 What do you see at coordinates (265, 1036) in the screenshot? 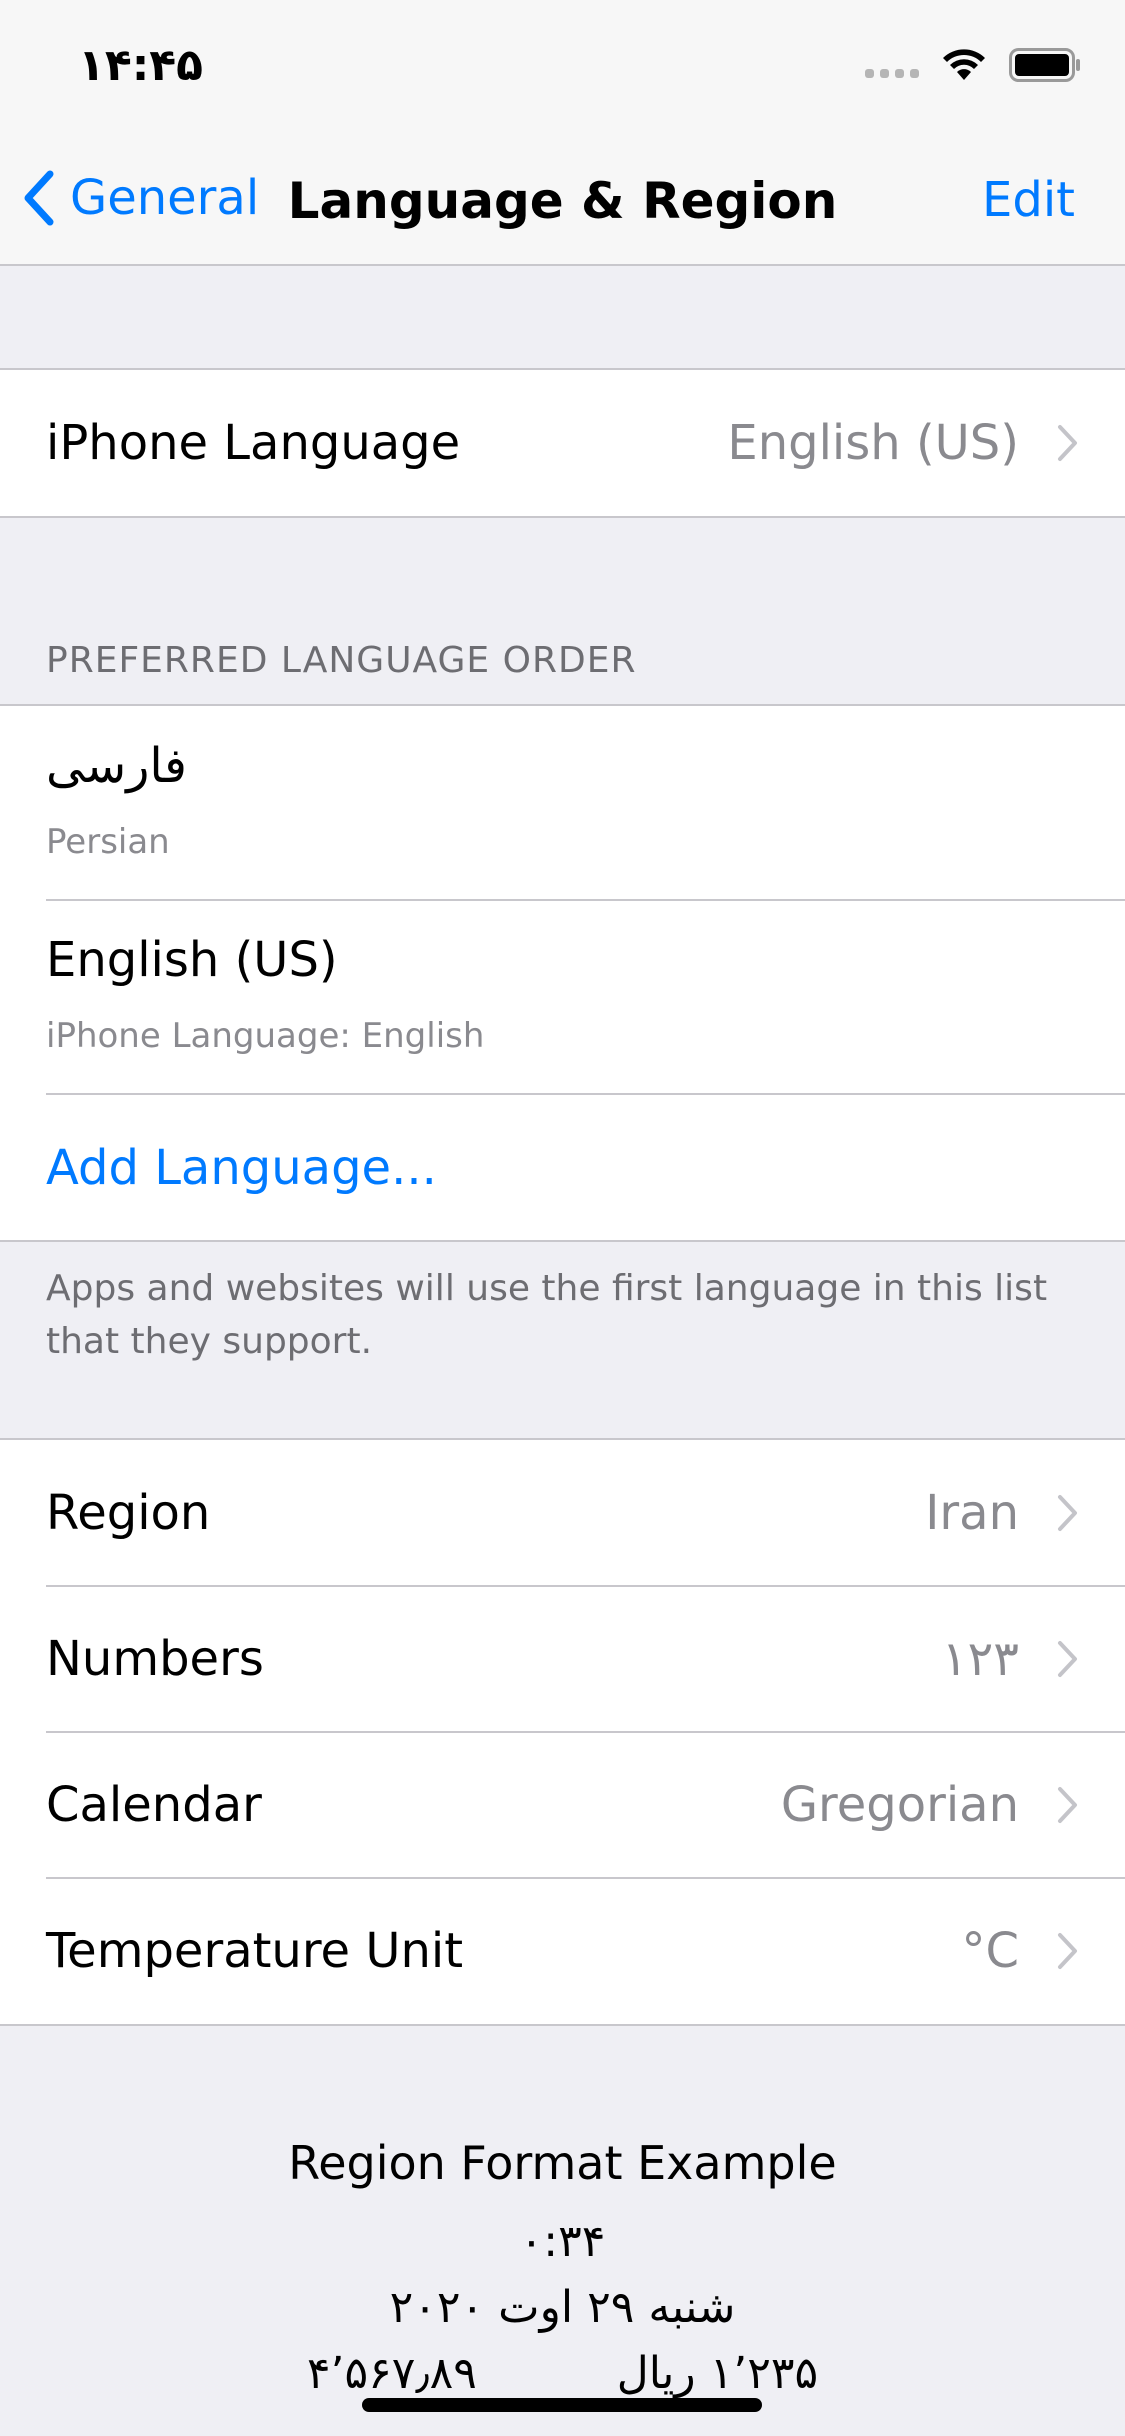
I see `language-secondary-name: iPhone Language: English` at bounding box center [265, 1036].